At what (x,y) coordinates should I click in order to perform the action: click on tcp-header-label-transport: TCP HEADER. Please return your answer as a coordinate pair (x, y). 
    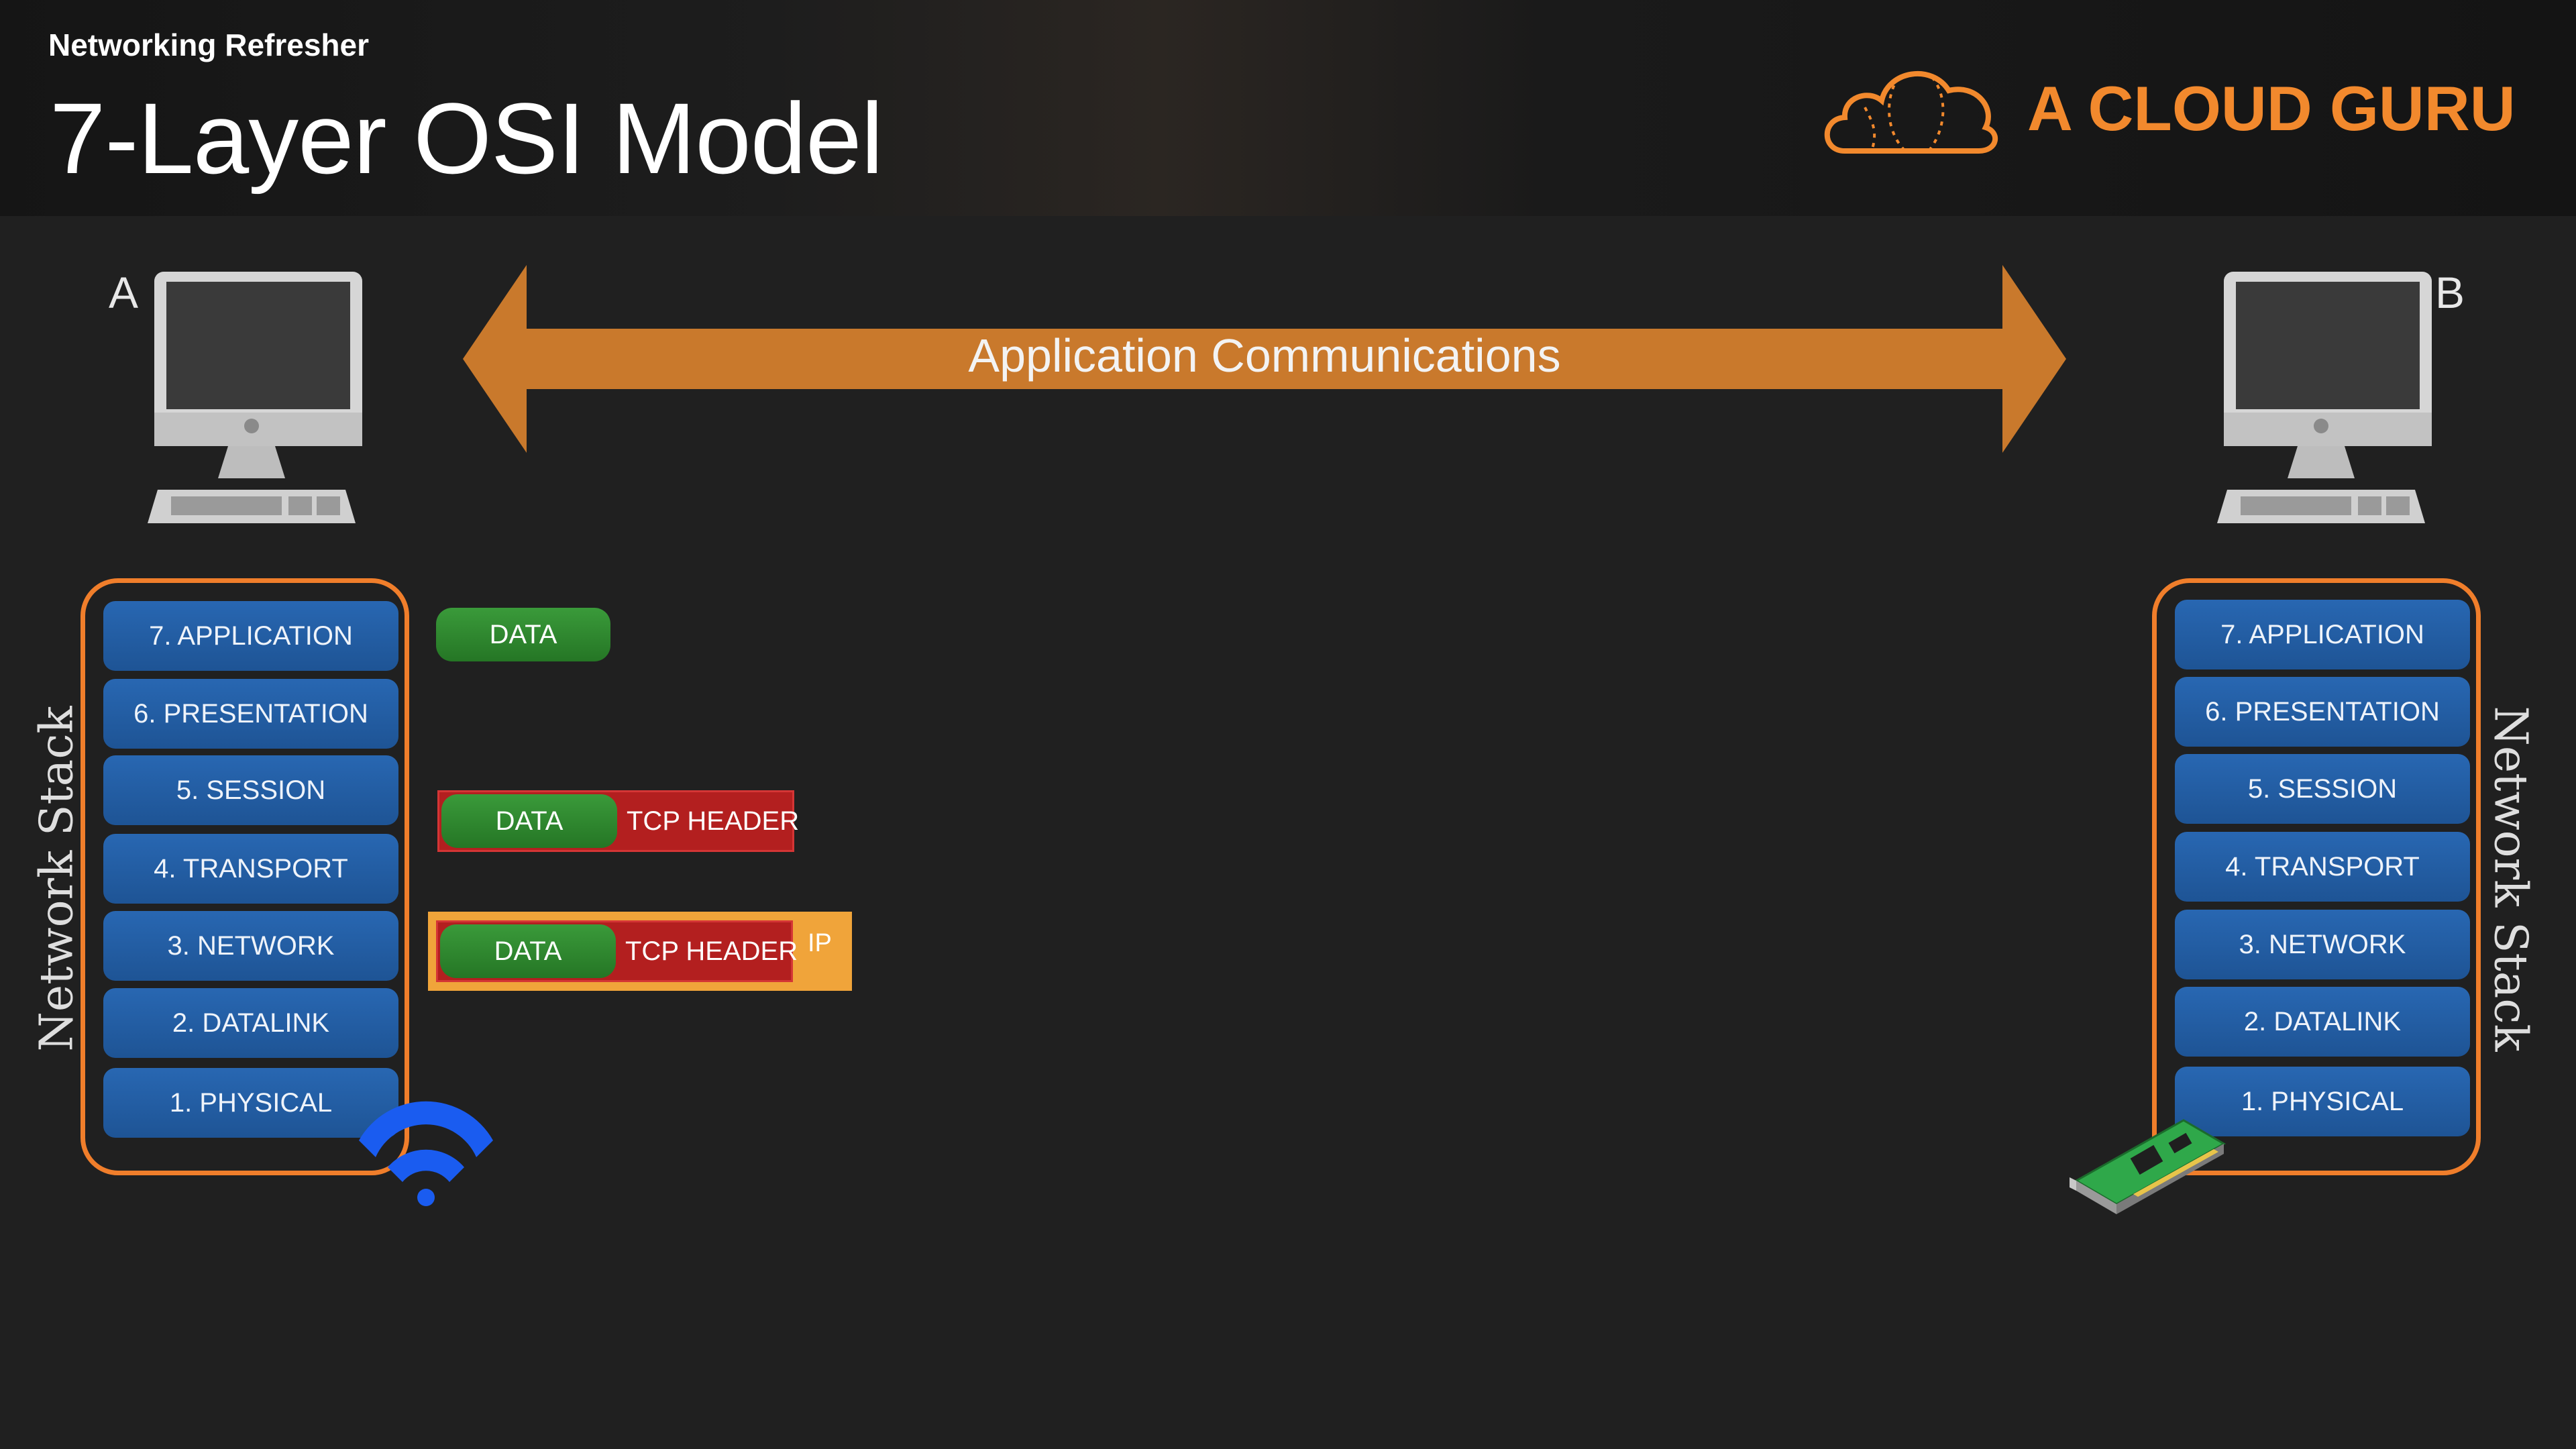
    Looking at the image, I should click on (713, 821).